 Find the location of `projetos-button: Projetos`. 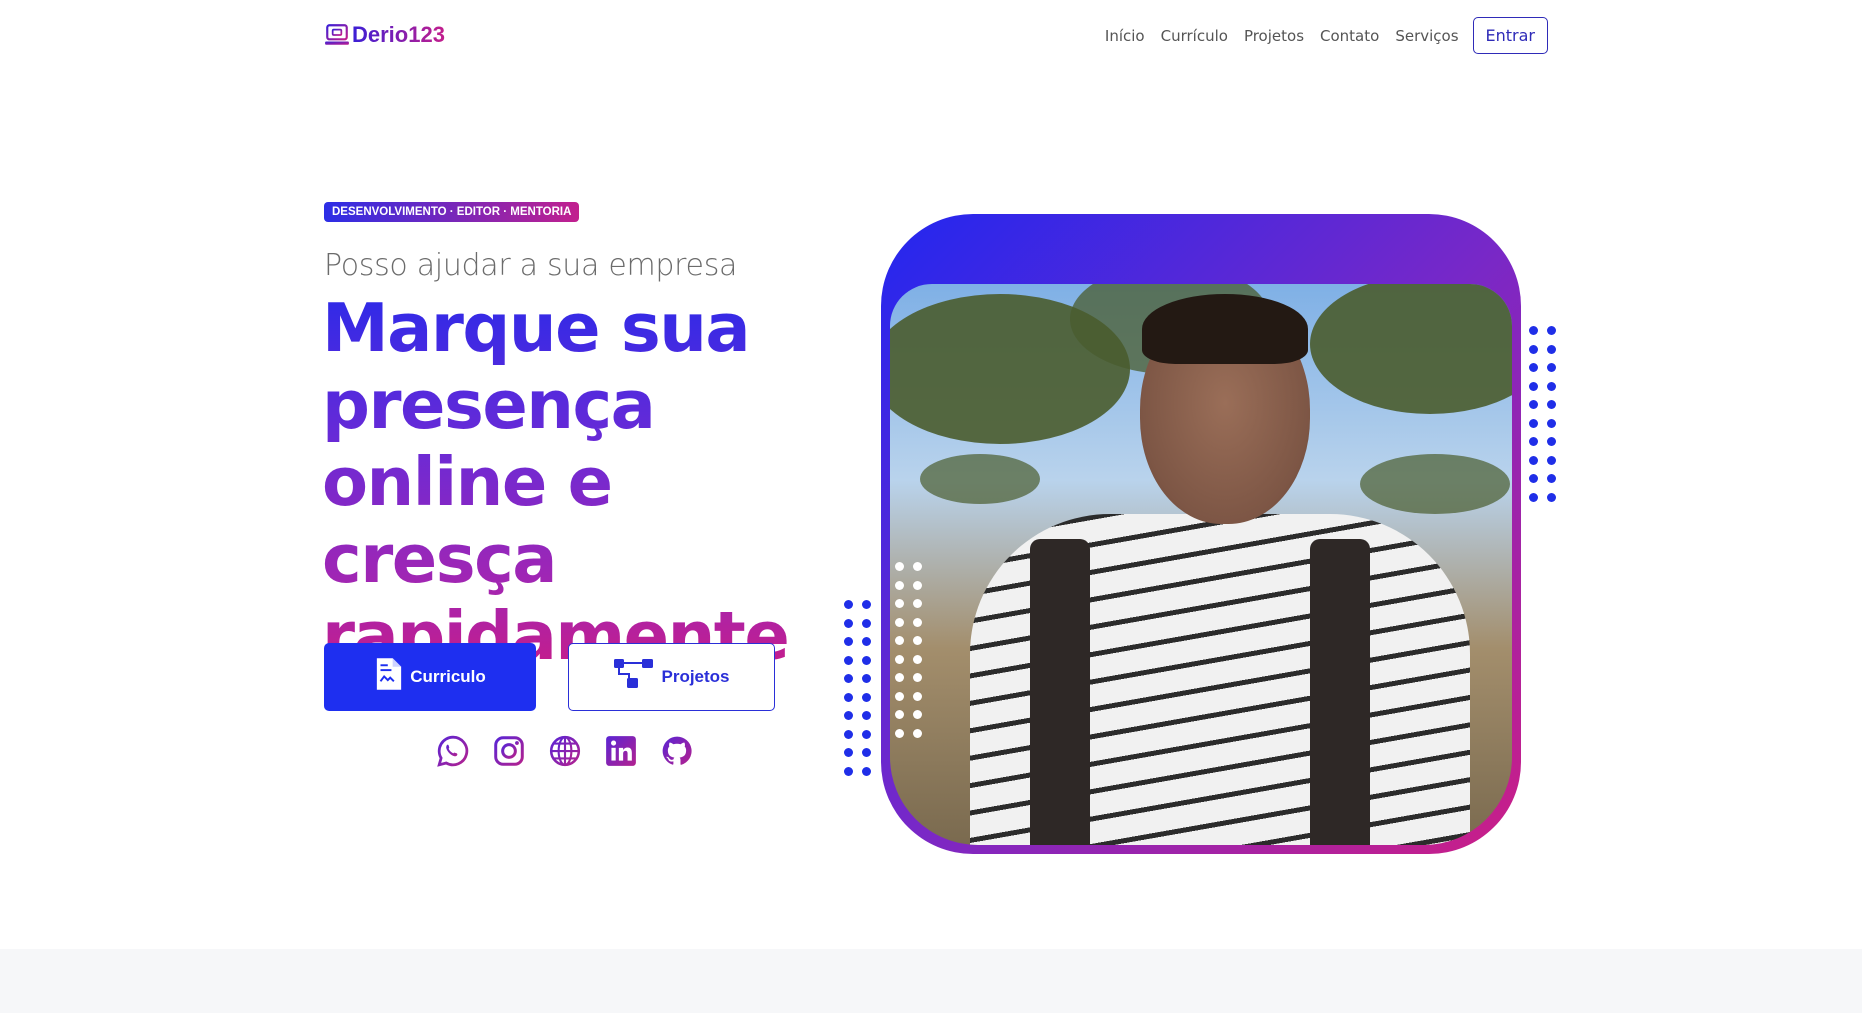

projetos-button: Projetos is located at coordinates (671, 677).